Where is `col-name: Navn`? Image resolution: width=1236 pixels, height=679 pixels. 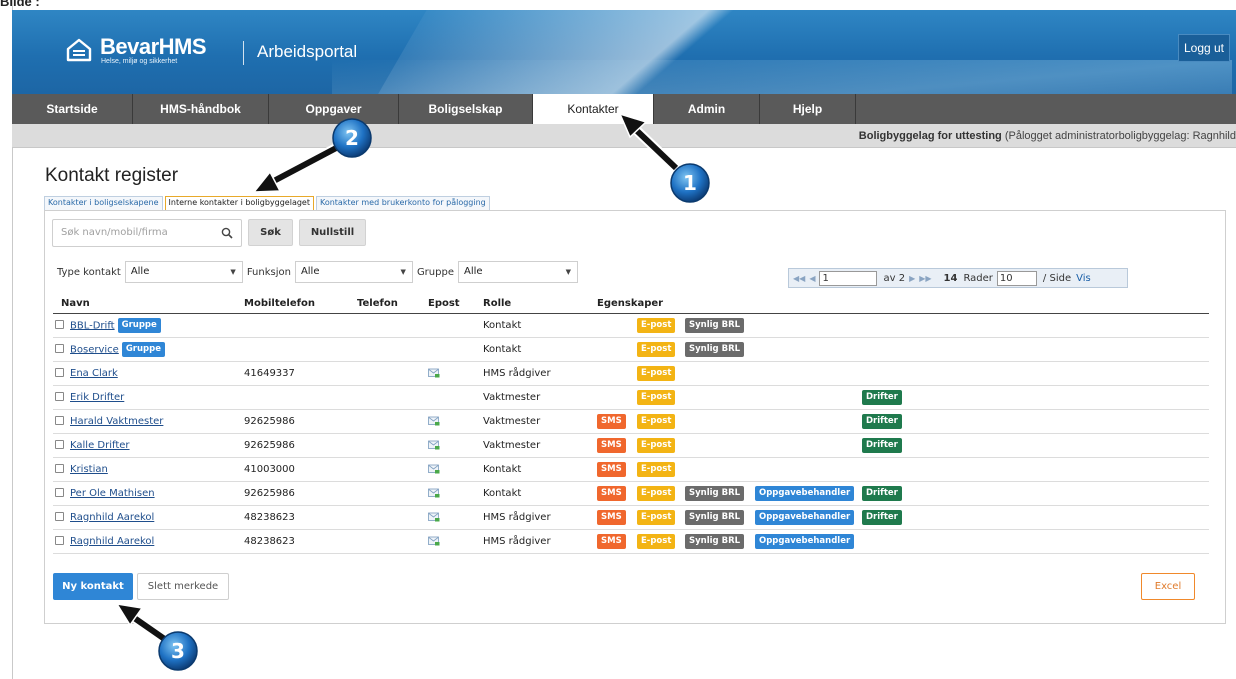 col-name: Navn is located at coordinates (148, 304).